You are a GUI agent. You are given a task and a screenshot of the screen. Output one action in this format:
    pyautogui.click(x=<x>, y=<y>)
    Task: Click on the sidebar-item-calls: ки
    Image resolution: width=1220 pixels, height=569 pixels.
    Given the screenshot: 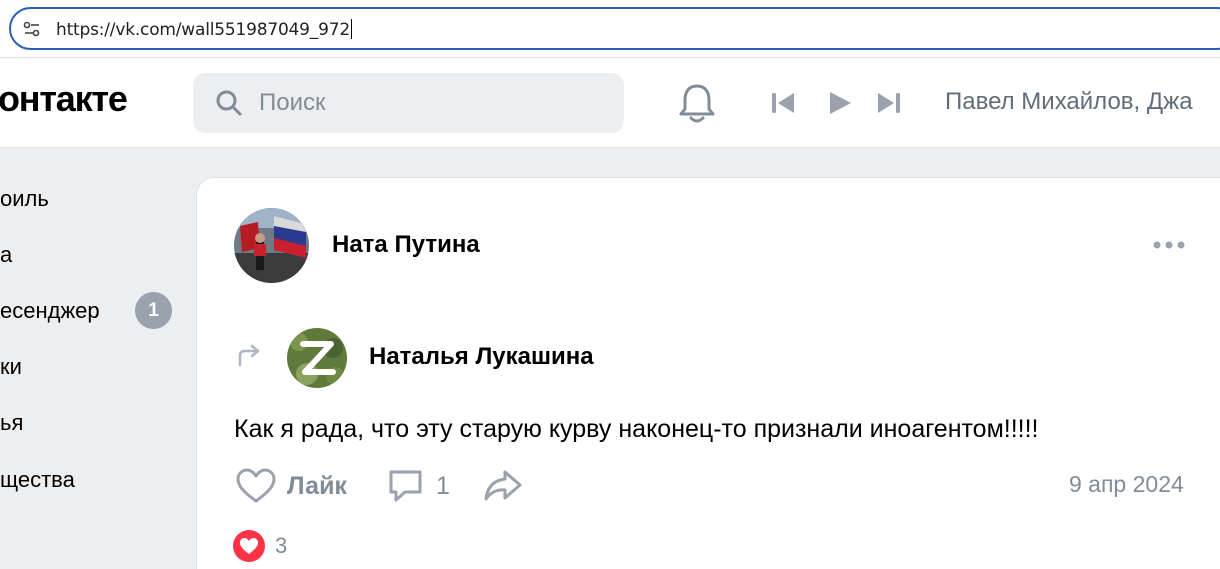 What is the action you would take?
    pyautogui.click(x=11, y=374)
    